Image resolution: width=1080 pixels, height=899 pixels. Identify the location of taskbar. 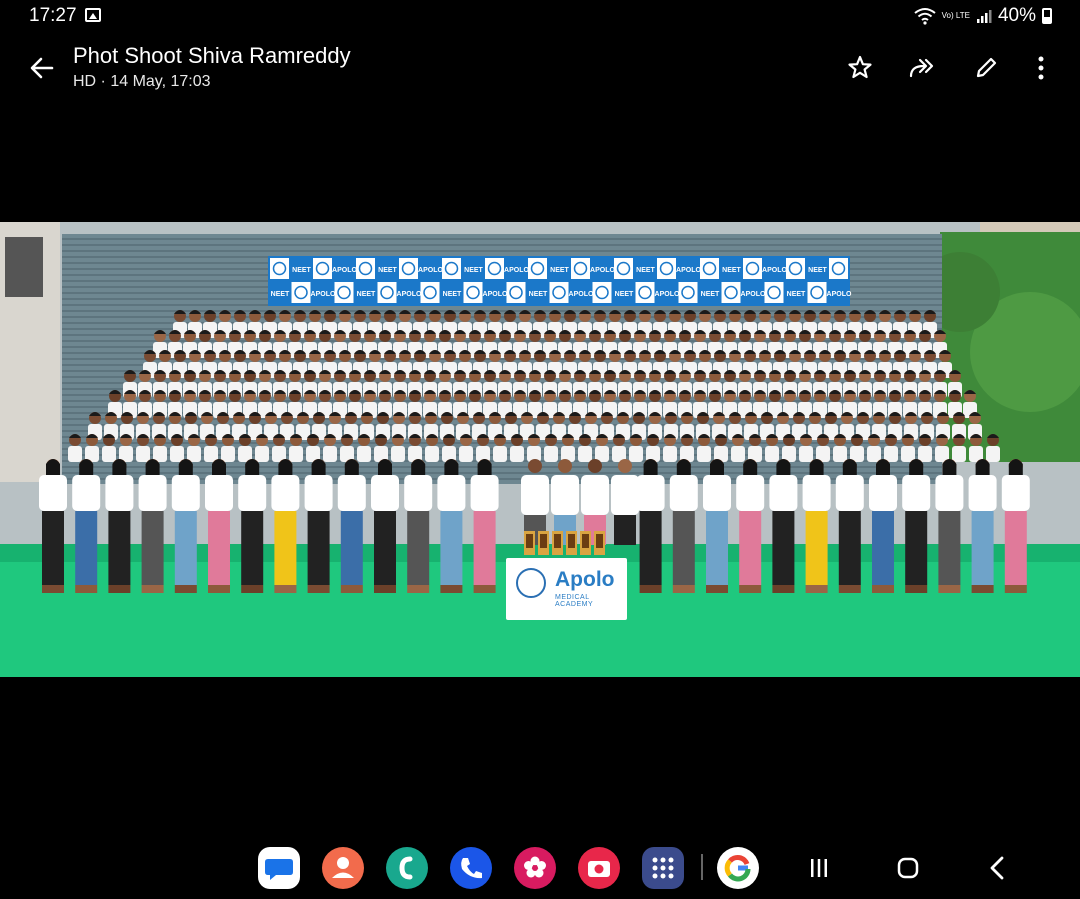
(540, 869).